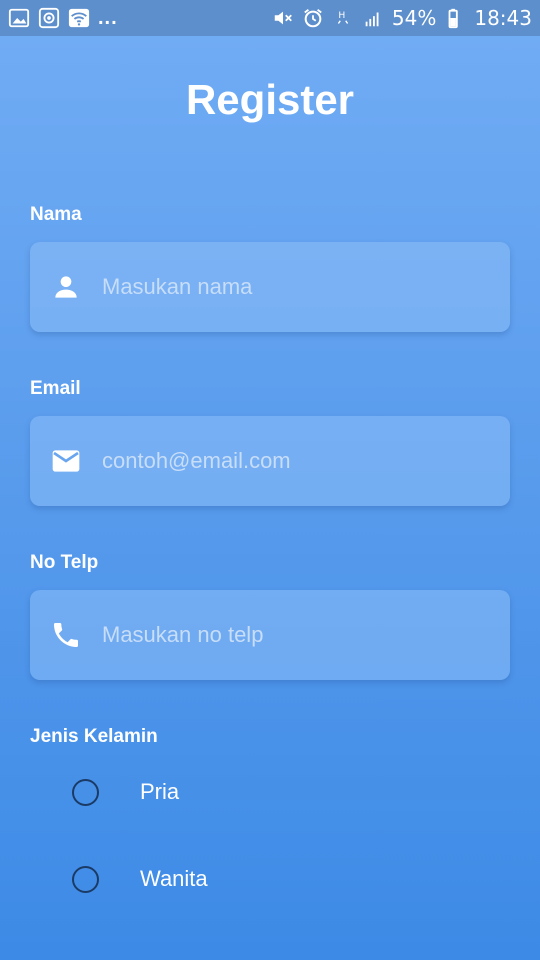 This screenshot has height=960, width=540. Describe the element at coordinates (455, 18) in the screenshot. I see `battery-icon` at that location.